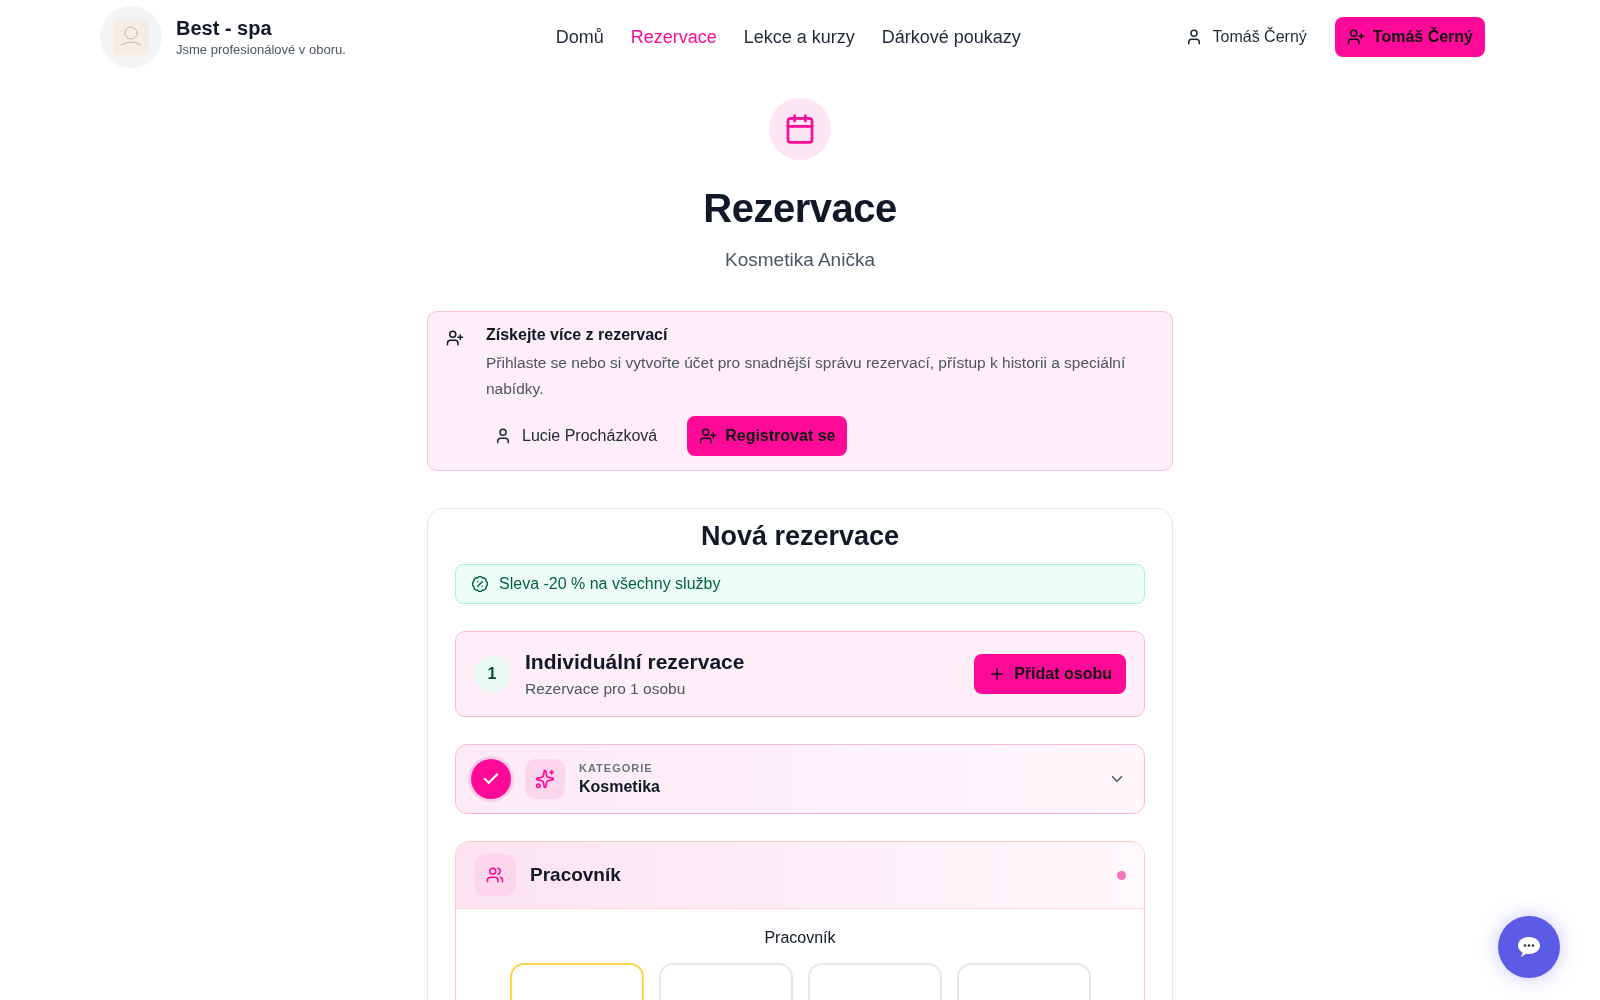 The image size is (1600, 1000). I want to click on step-value: Kosmetika, so click(620, 787).